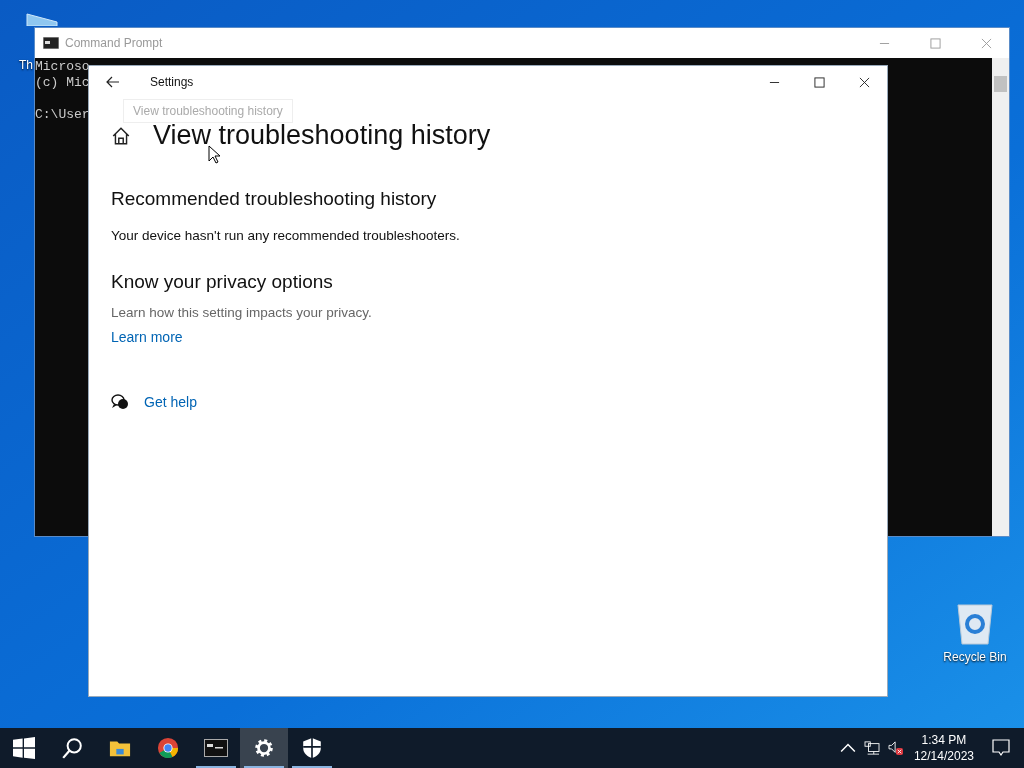 The width and height of the screenshot is (1024, 768). What do you see at coordinates (62, 66) in the screenshot?
I see `console-line: Microso` at bounding box center [62, 66].